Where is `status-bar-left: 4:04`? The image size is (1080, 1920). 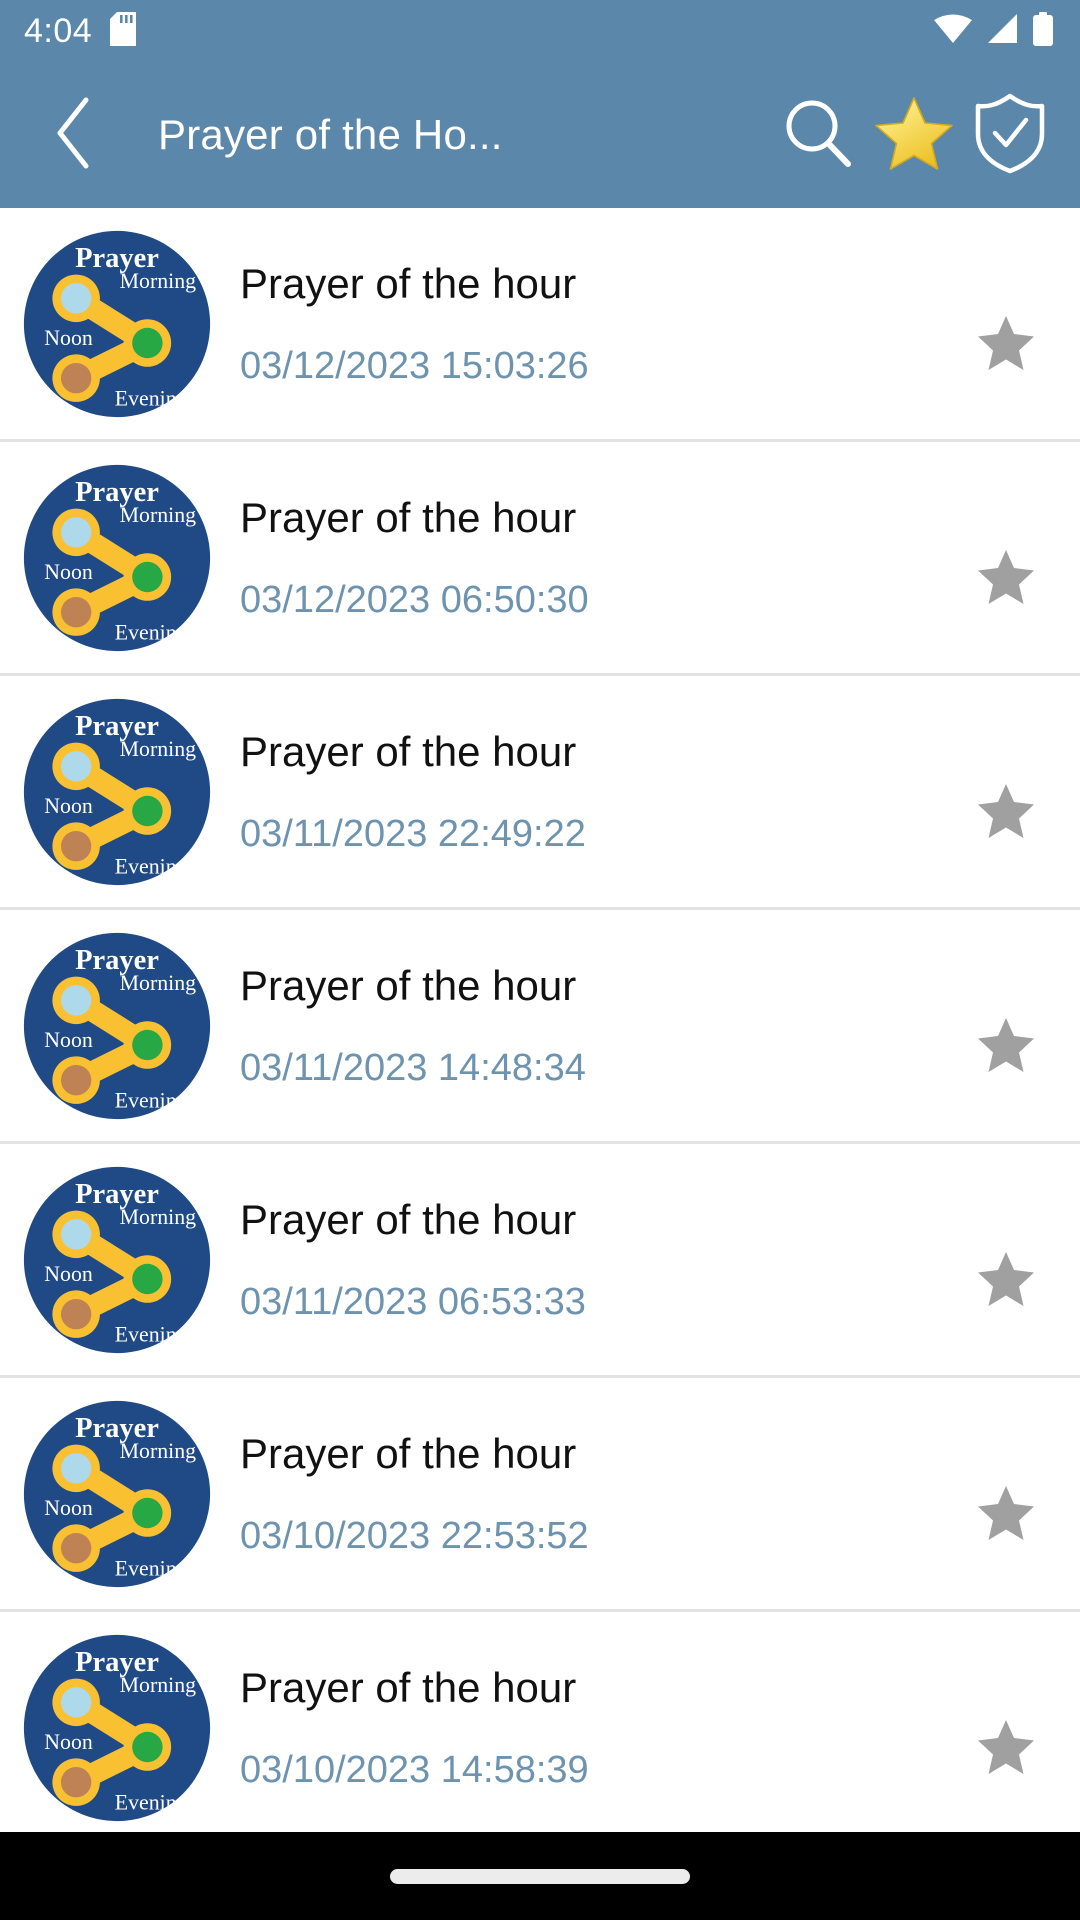
status-bar-left: 4:04 is located at coordinates (80, 31).